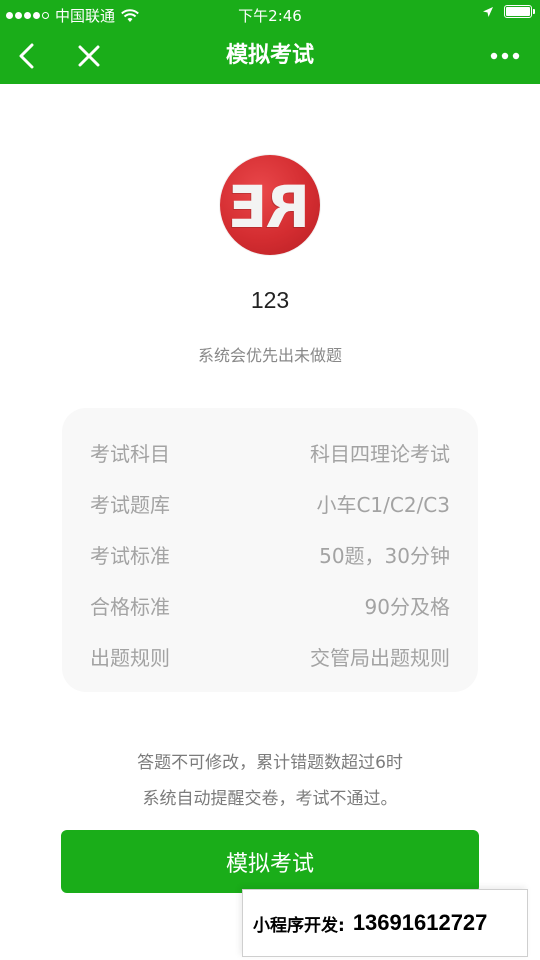 The image size is (540, 960). Describe the element at coordinates (270, 655) in the screenshot. I see `info-row-rules: 出题规则 交管局出题规则` at that location.